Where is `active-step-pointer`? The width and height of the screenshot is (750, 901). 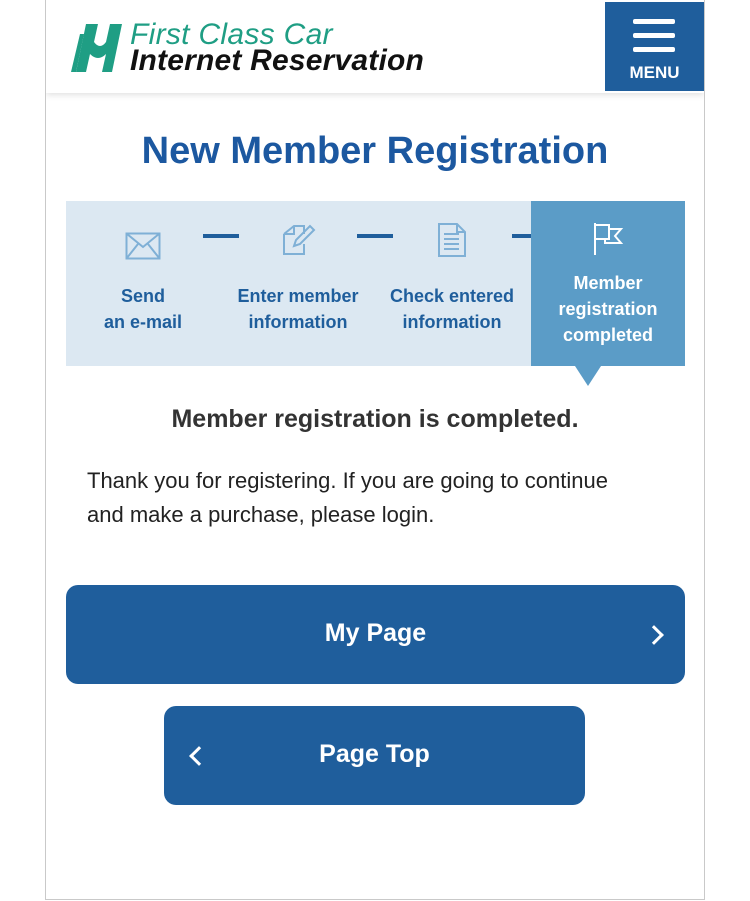
active-step-pointer is located at coordinates (588, 376).